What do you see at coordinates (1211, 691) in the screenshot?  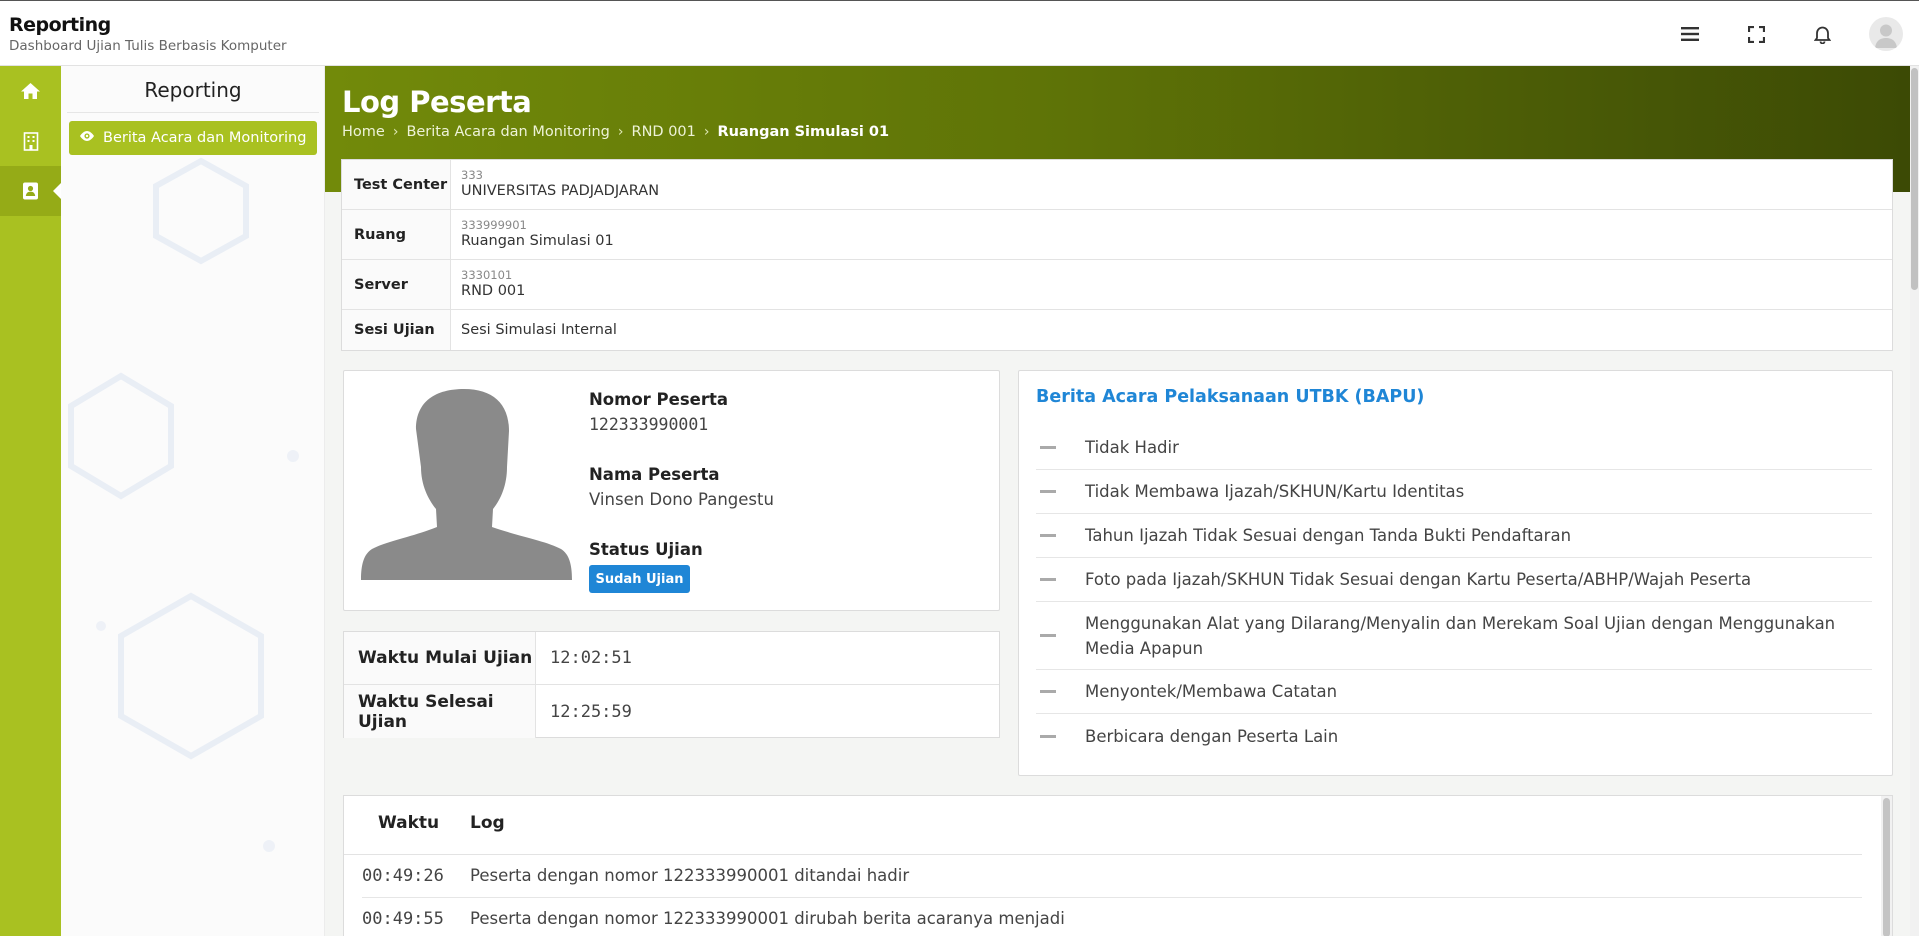 I see `bapu-item-label: Menyontek/Membawa Catatan` at bounding box center [1211, 691].